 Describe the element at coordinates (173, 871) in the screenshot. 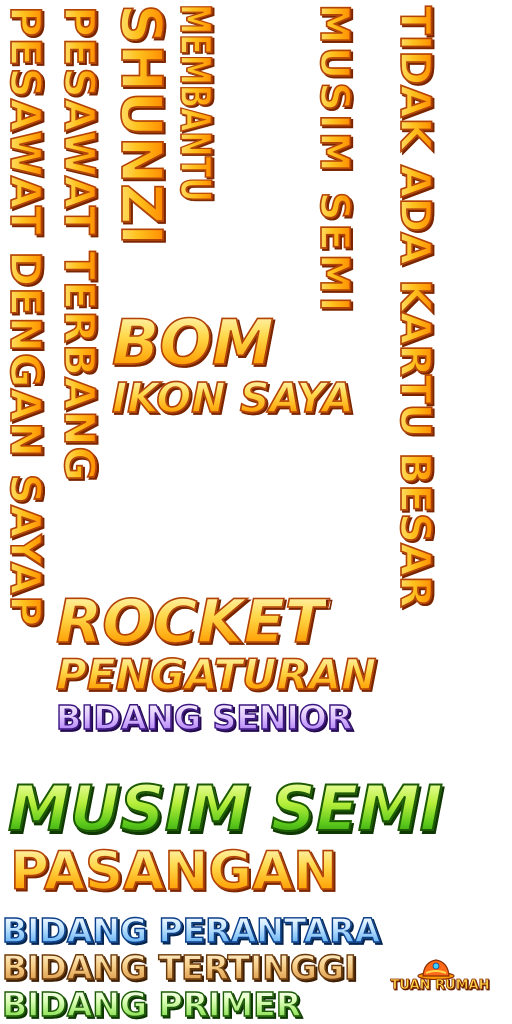

I see `label-pasangan: PASANGAN` at that location.